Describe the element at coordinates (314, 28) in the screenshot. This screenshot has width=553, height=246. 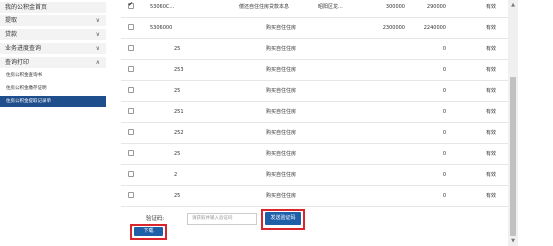
I see `table-row: 5306000 购买自住住房 2300000 2240000 有效` at that location.